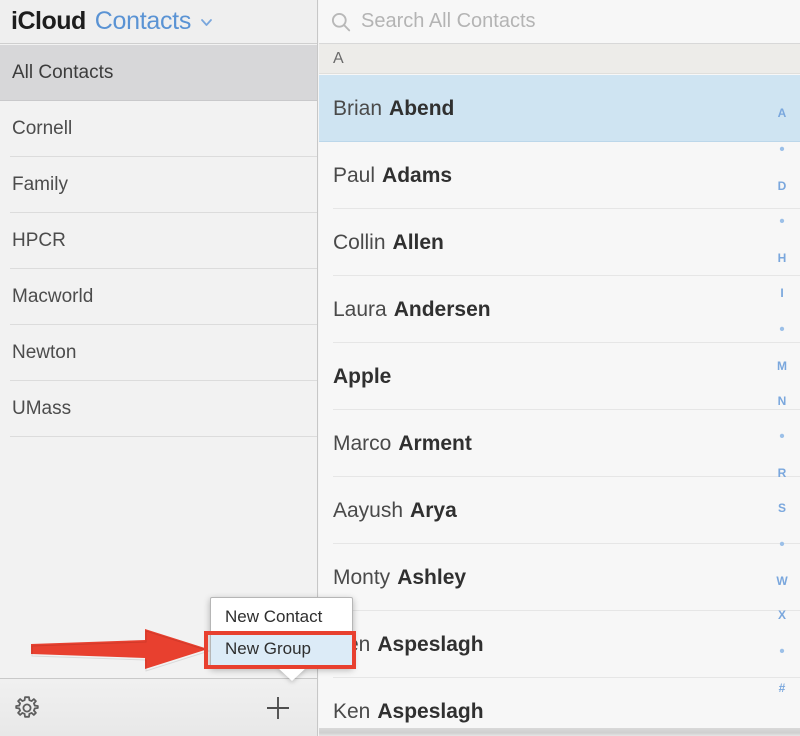  What do you see at coordinates (422, 108) in the screenshot?
I see `contact-last-name: Abend` at bounding box center [422, 108].